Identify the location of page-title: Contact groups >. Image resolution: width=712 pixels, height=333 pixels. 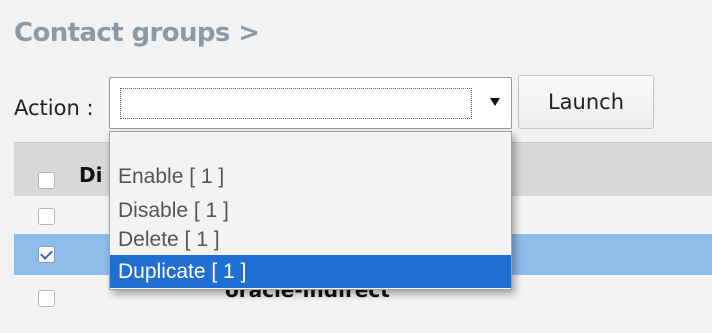
(137, 33).